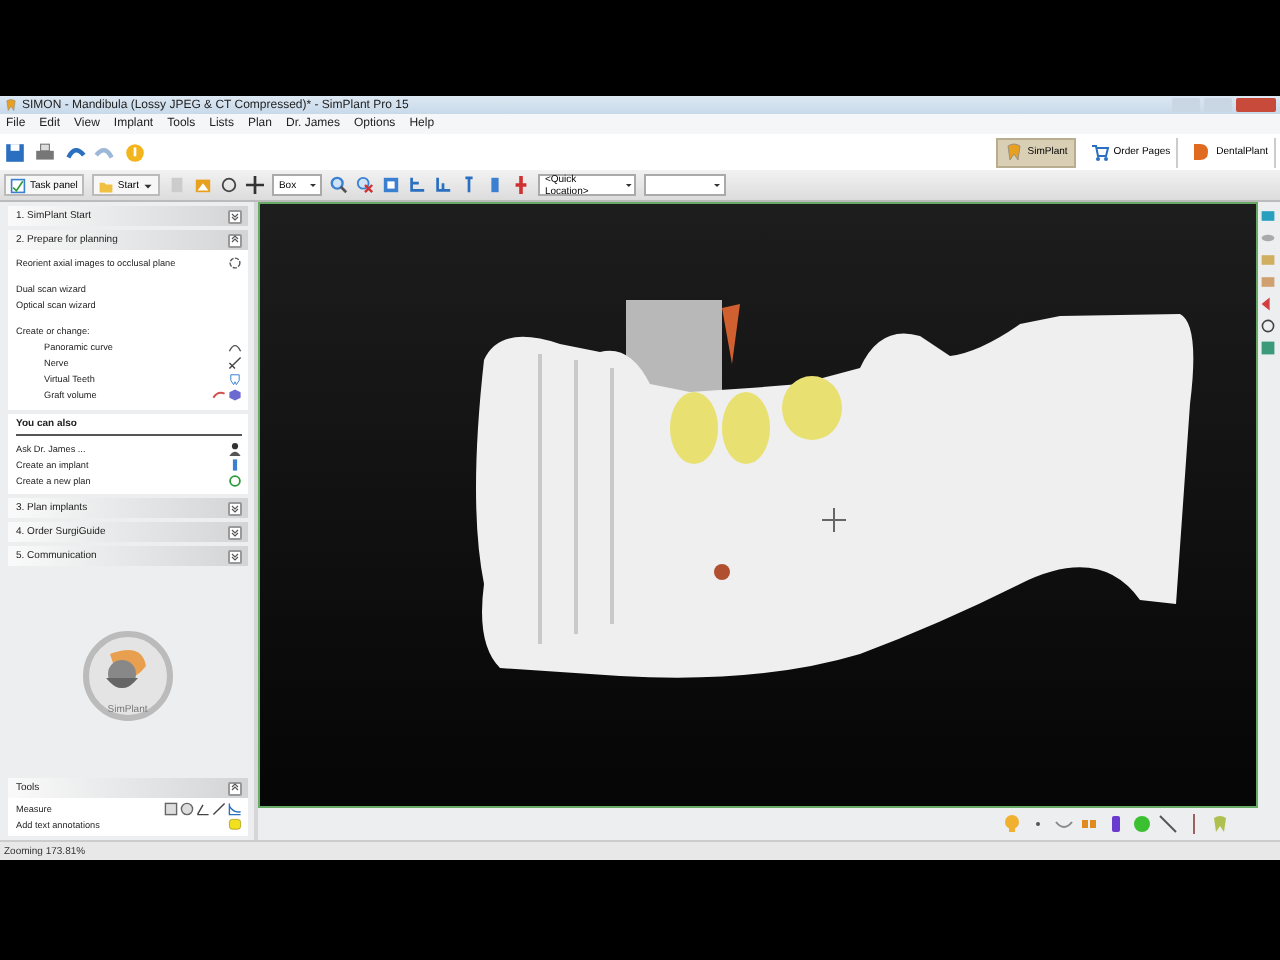 The image size is (1280, 960). I want to click on magnifier-cross-icon, so click(365, 185).